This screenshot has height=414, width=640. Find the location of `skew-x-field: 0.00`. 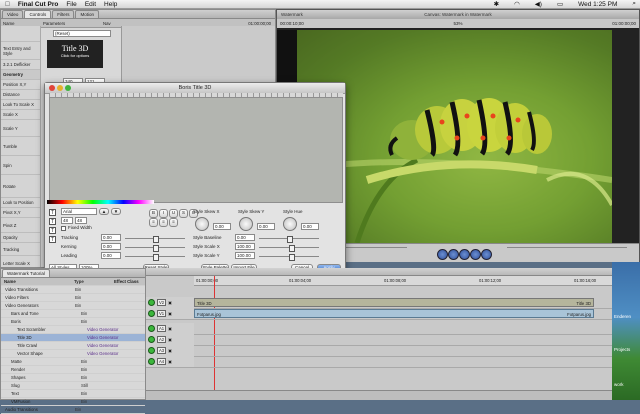

skew-x-field: 0.00 is located at coordinates (222, 226).